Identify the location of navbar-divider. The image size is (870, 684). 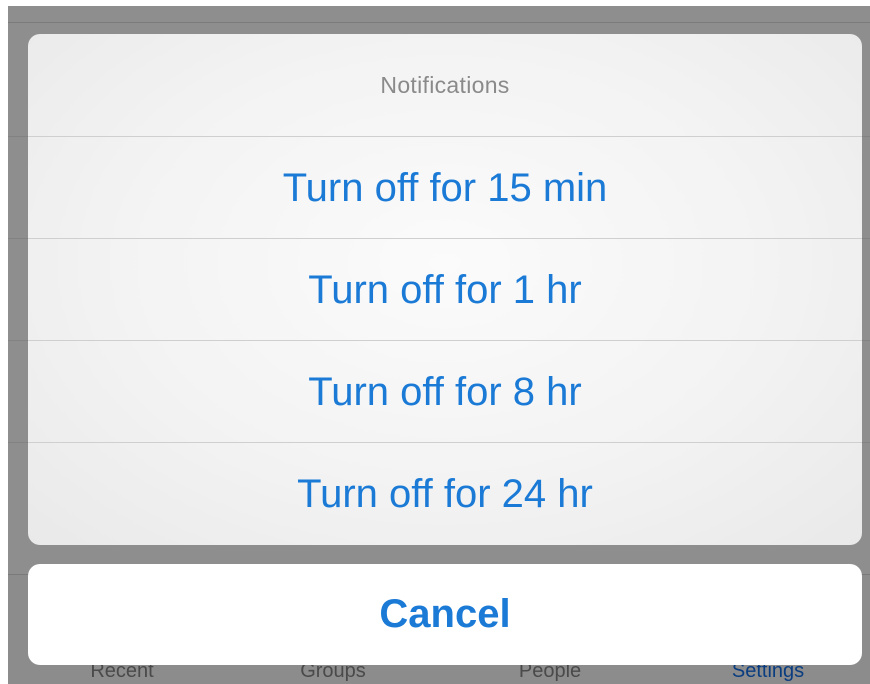
(439, 22).